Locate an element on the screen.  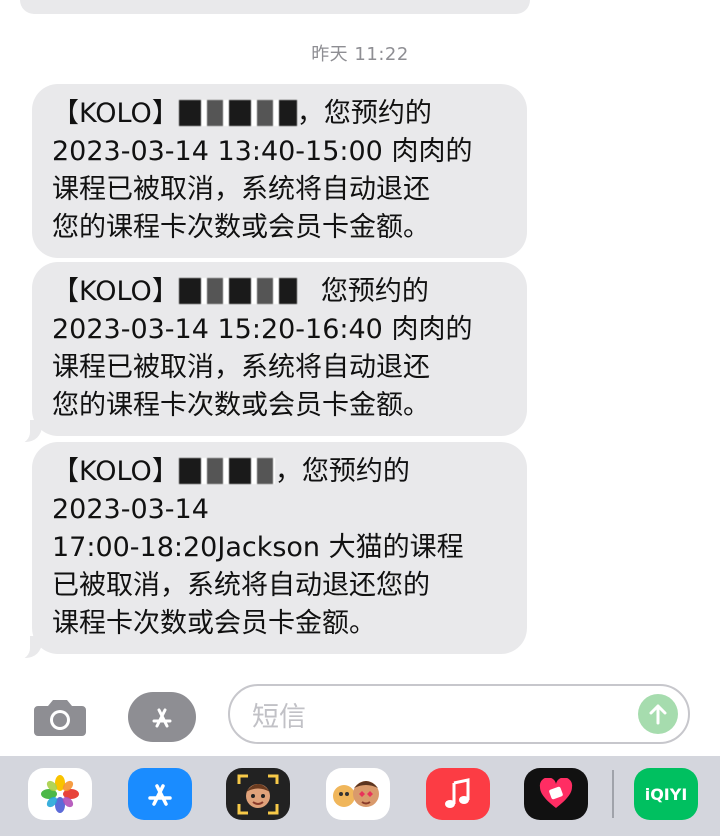
photos-app is located at coordinates (60, 794).